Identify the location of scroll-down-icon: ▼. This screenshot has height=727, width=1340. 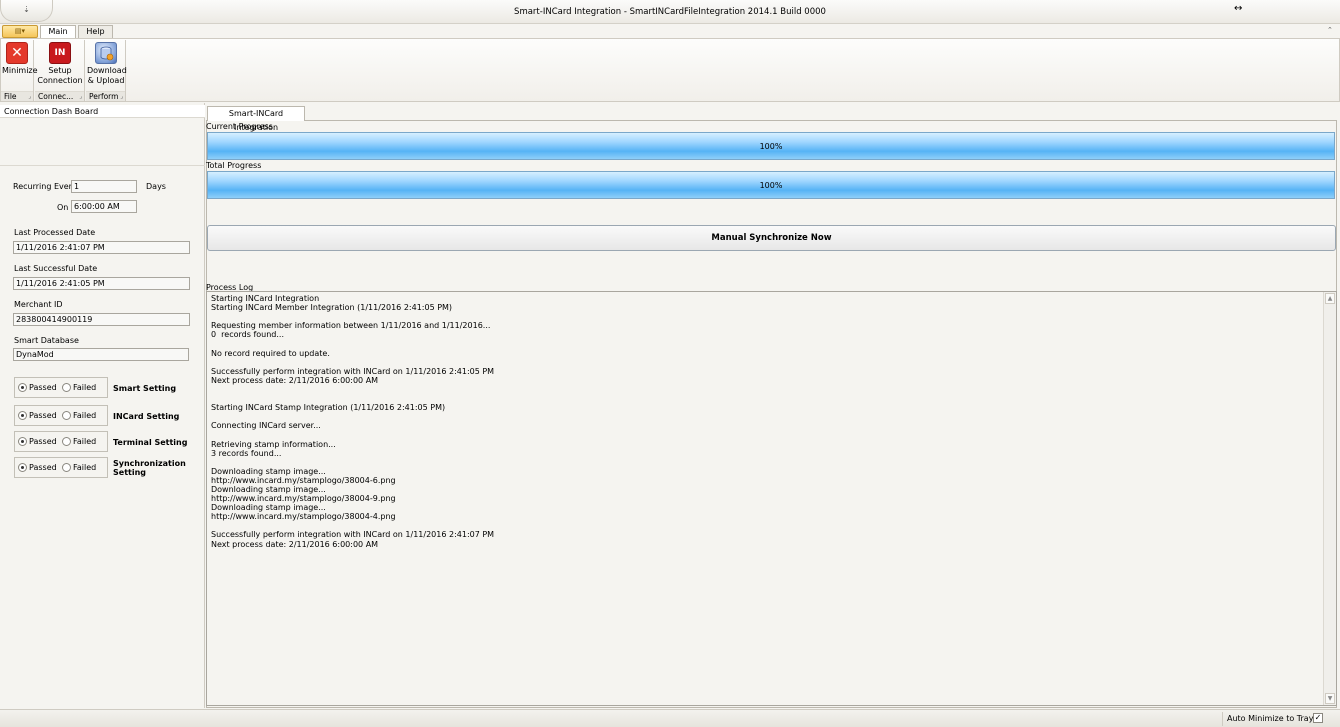
(1330, 698).